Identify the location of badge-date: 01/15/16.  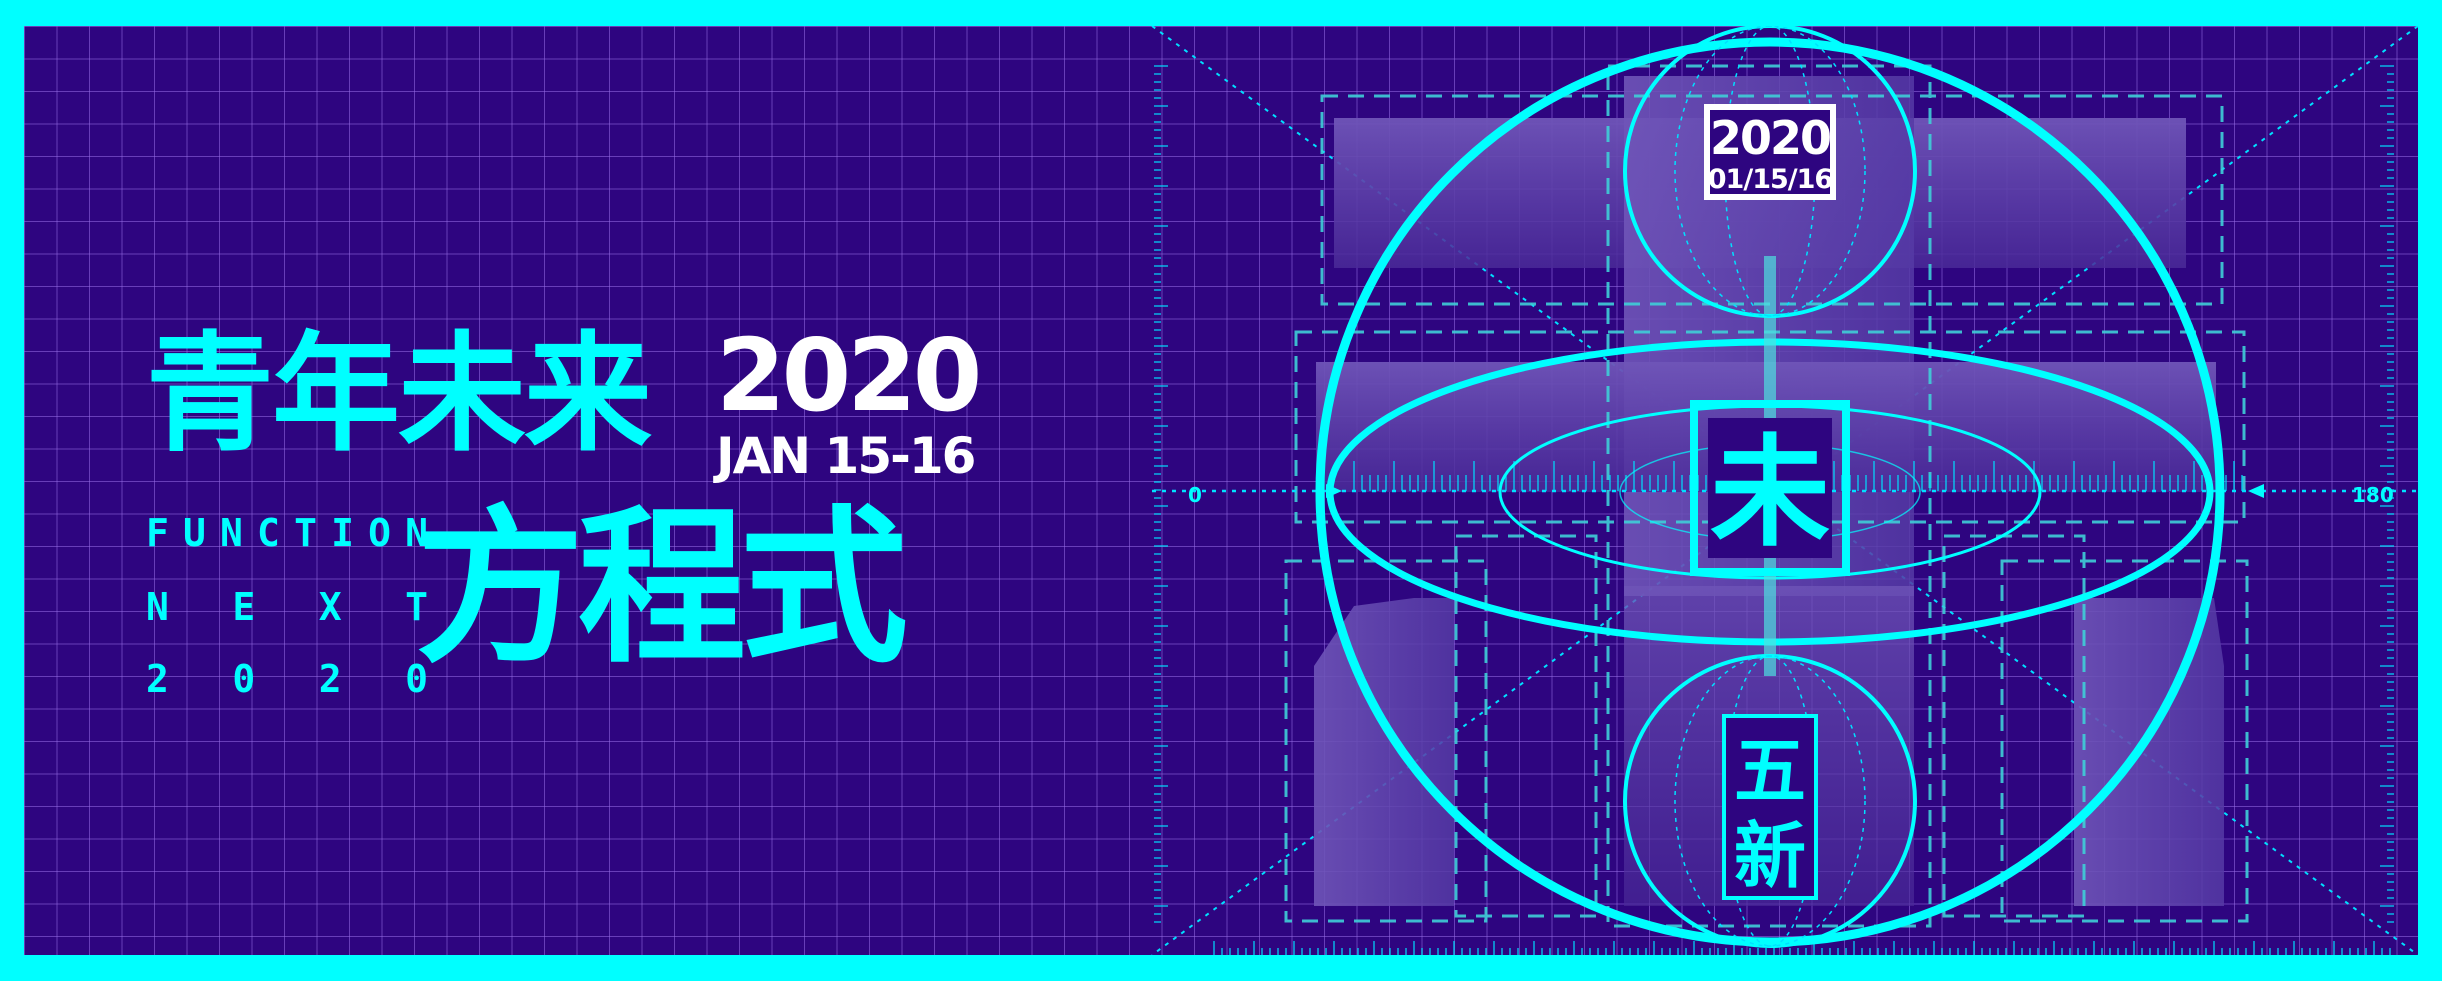
(1770, 179).